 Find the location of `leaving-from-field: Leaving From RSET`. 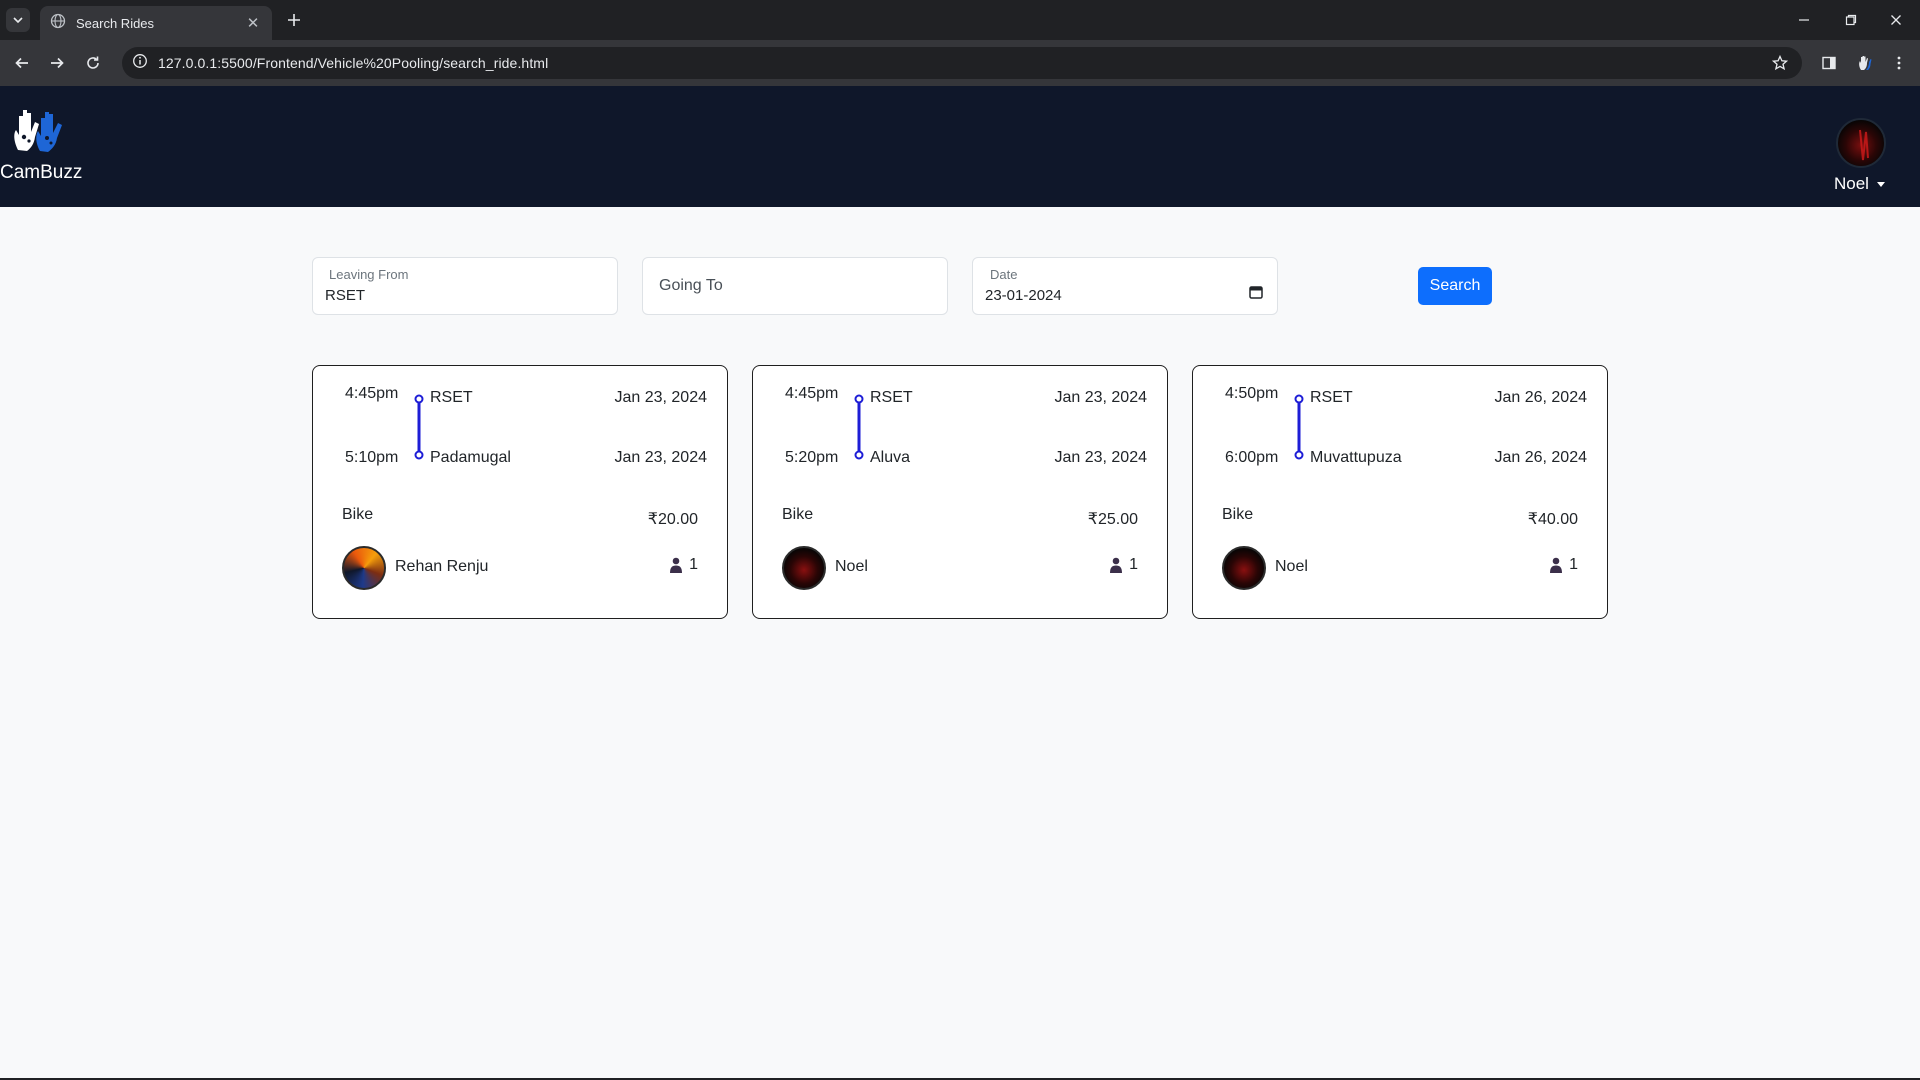

leaving-from-field: Leaving From RSET is located at coordinates (465, 286).